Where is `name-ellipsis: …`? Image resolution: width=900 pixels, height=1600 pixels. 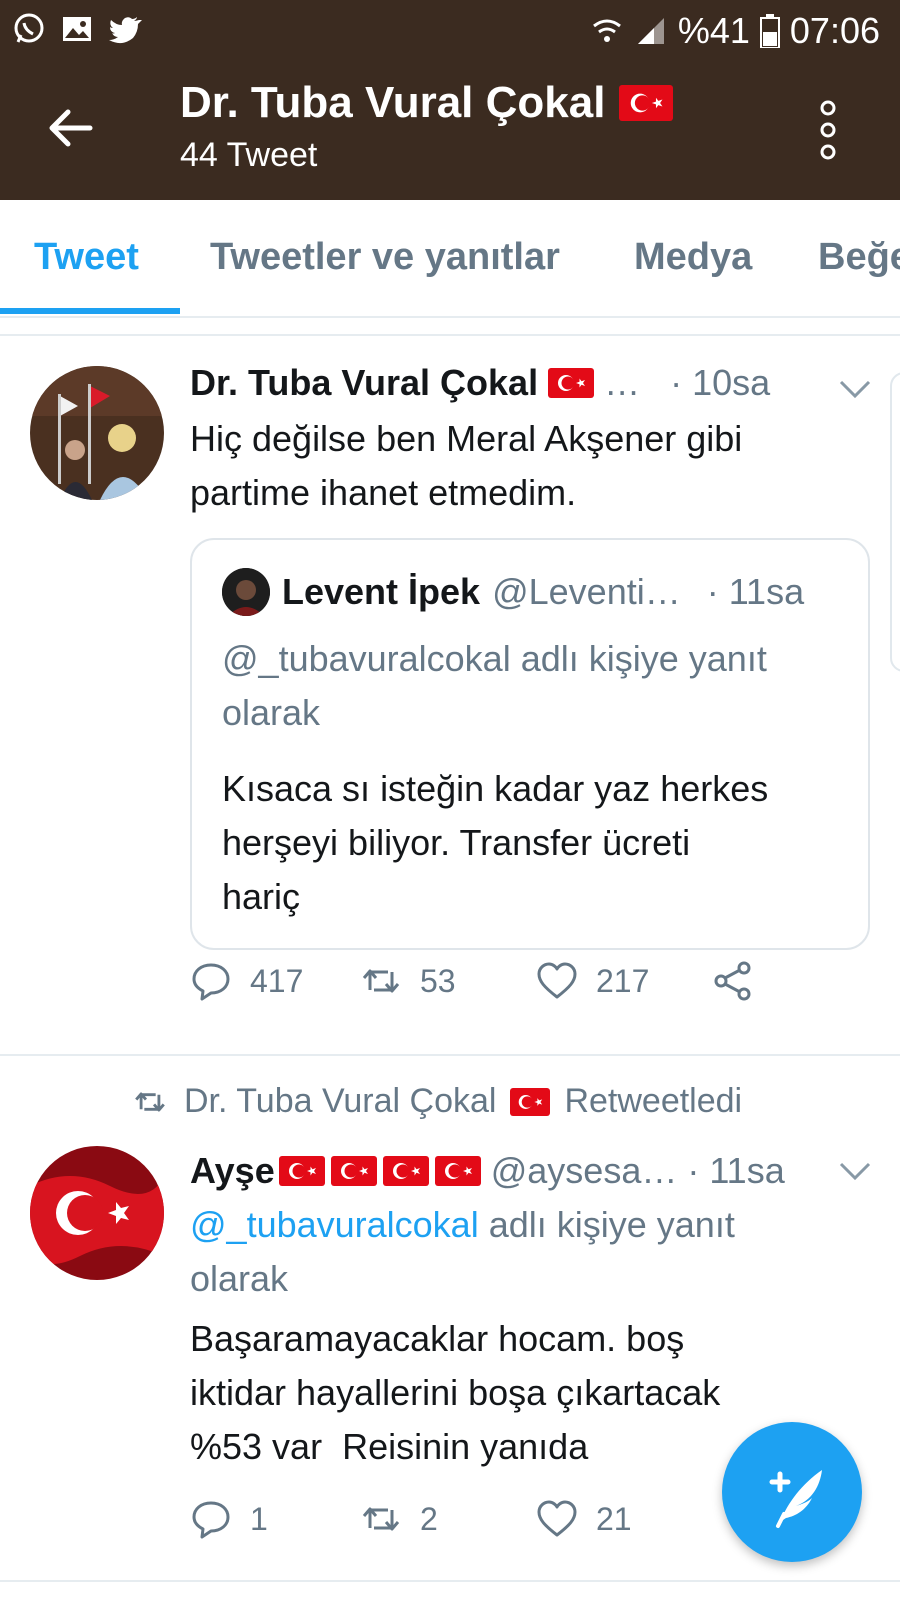 name-ellipsis: … is located at coordinates (622, 382).